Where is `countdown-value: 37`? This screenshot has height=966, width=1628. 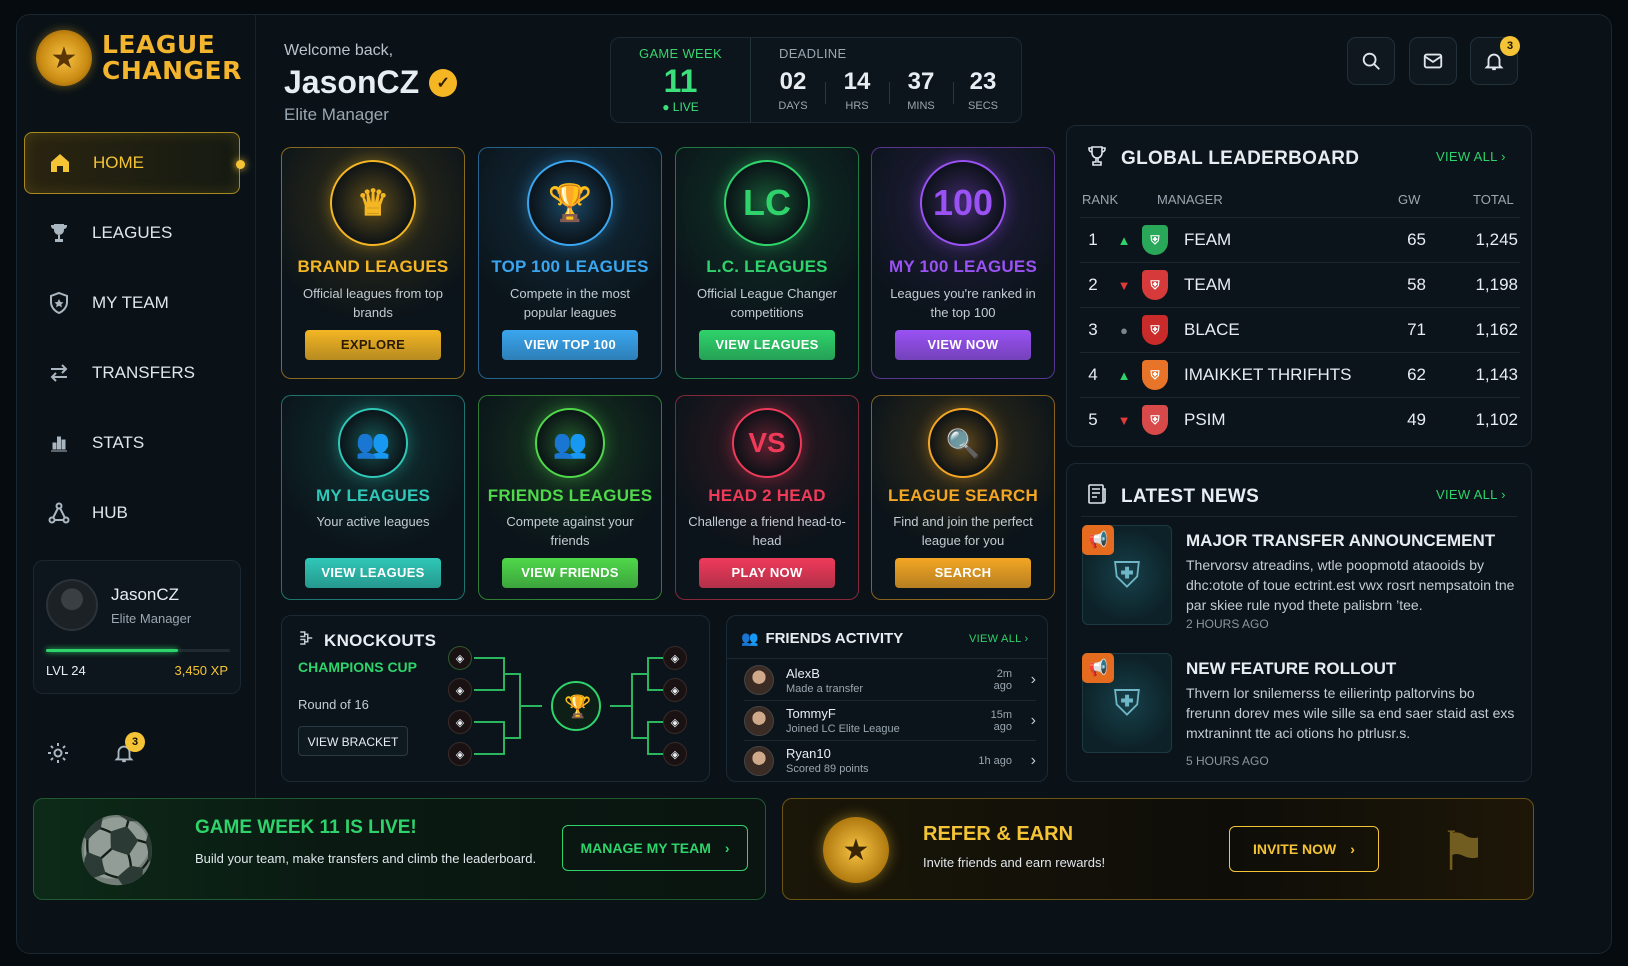
countdown-value: 37 is located at coordinates (921, 81).